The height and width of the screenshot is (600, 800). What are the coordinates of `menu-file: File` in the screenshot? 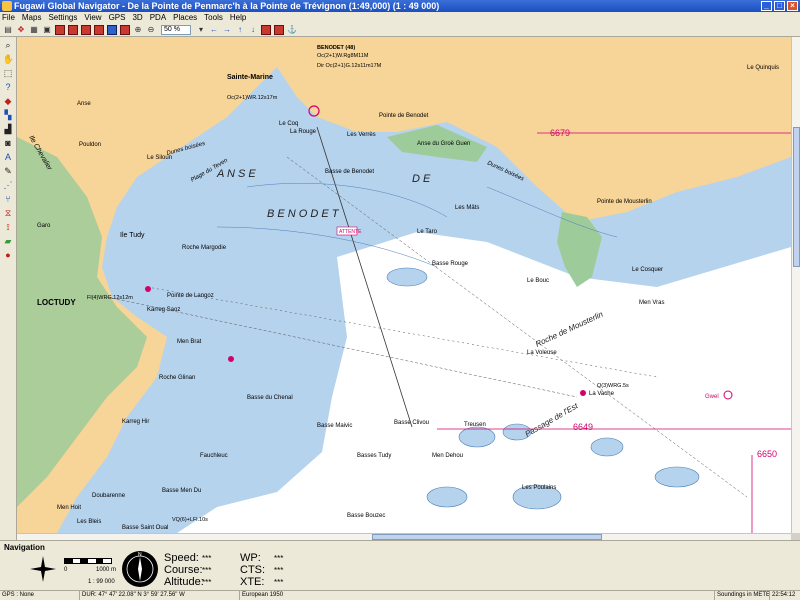 It's located at (8, 17).